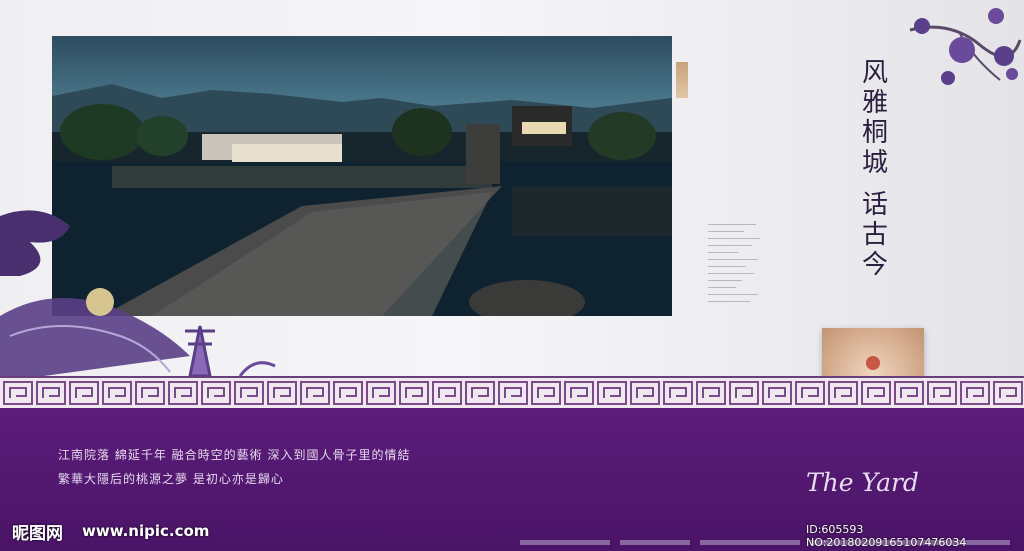  I want to click on fret-pattern, so click(513, 393).